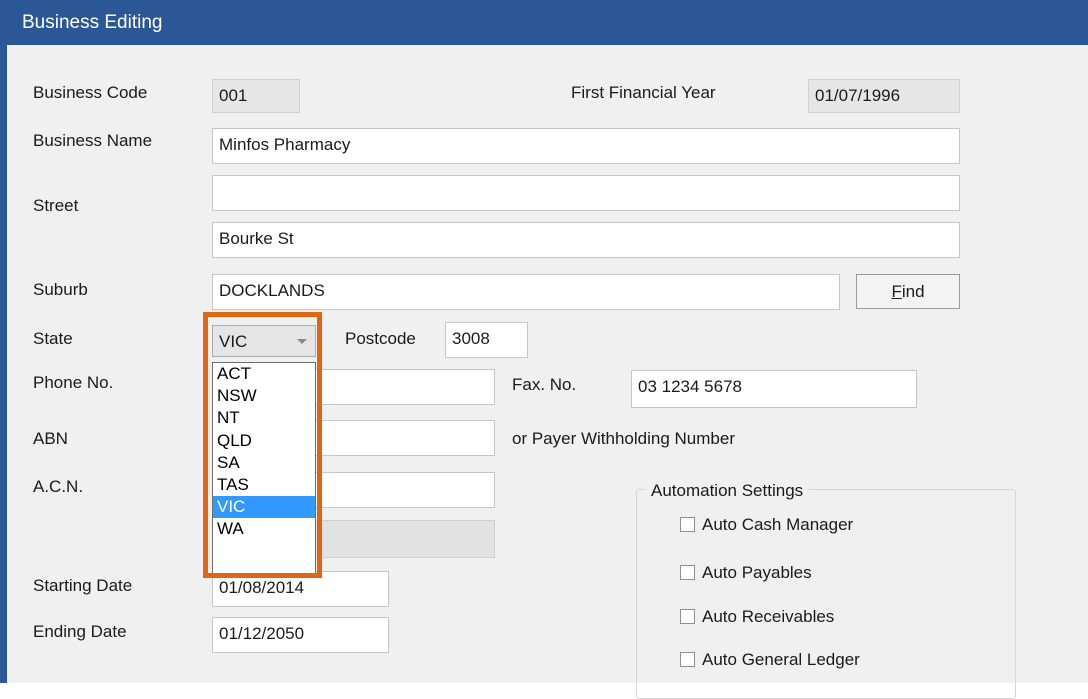  Describe the element at coordinates (380, 338) in the screenshot. I see `postcode-label: Postcode` at that location.